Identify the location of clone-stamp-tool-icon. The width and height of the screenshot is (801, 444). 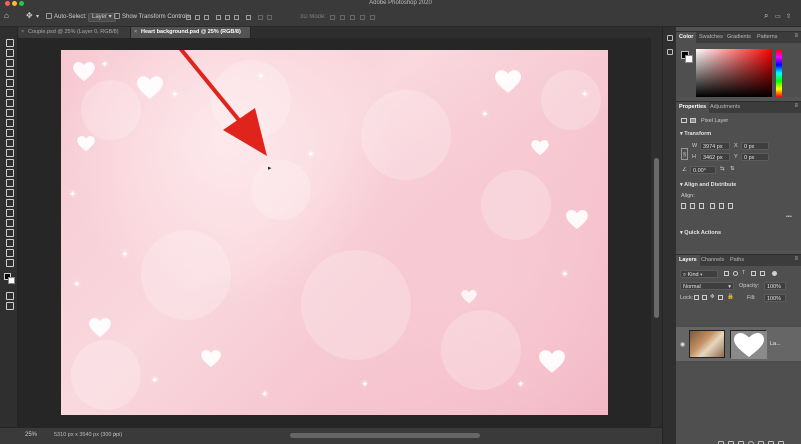
(9, 142).